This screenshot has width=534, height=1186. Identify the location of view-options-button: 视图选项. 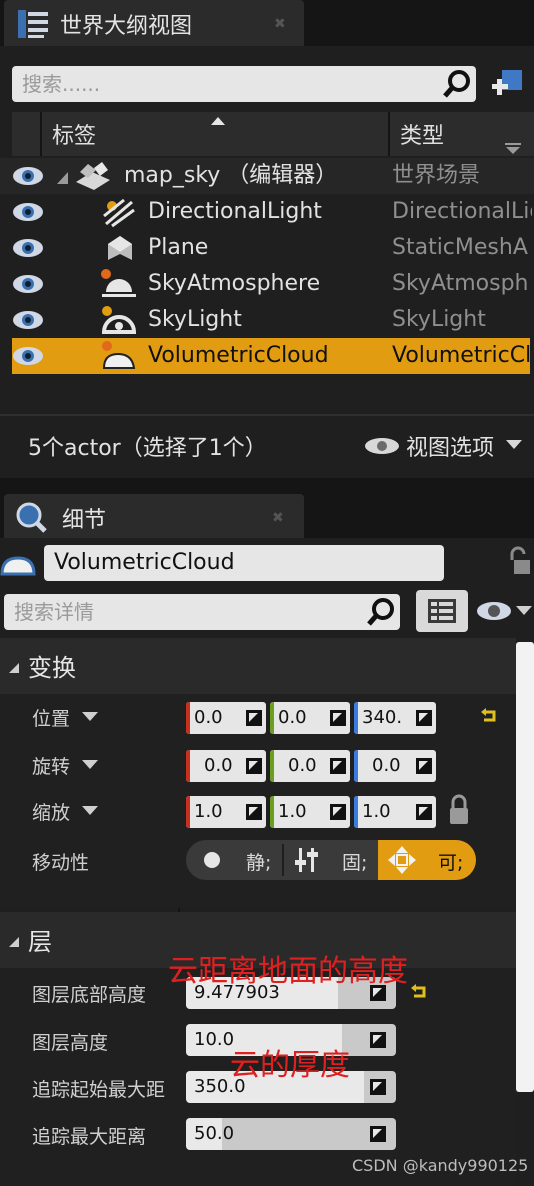
(446, 445).